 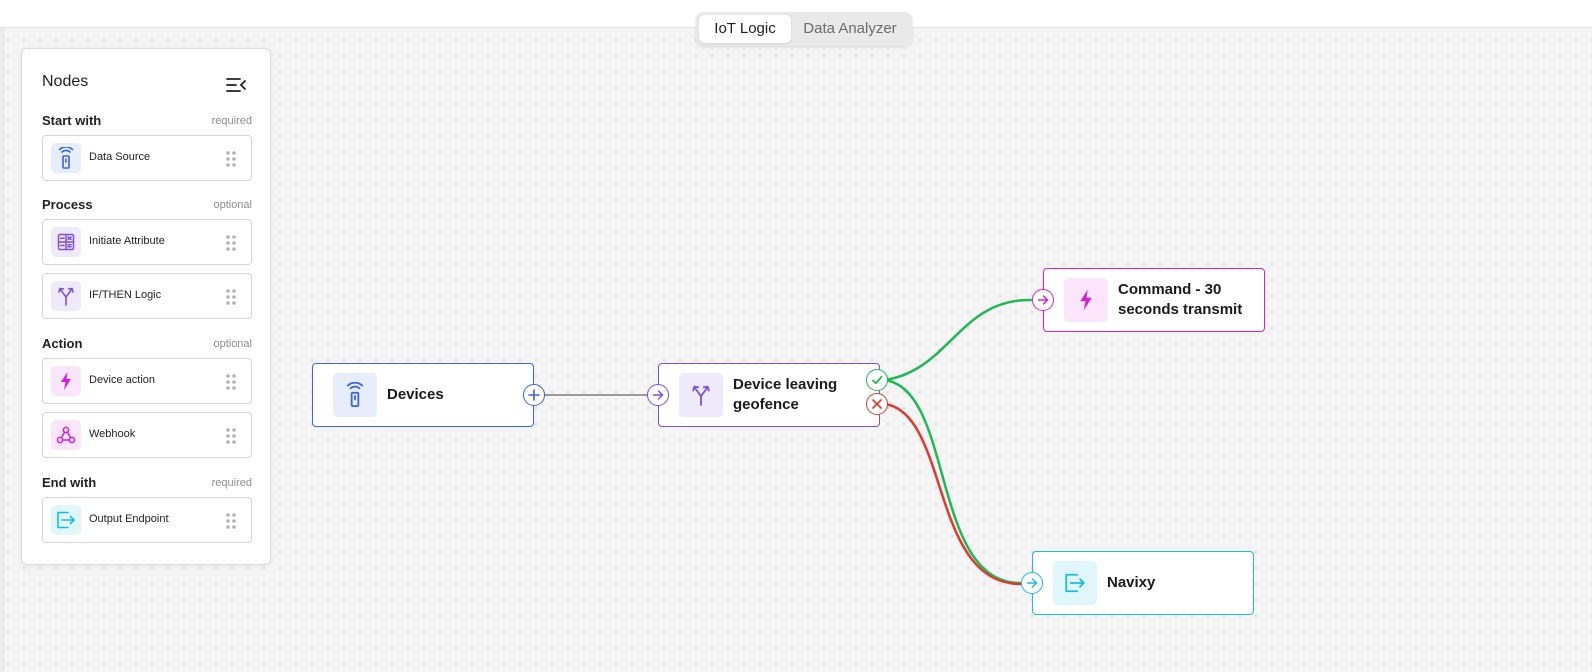 What do you see at coordinates (66, 242) in the screenshot?
I see `calculator-icon` at bounding box center [66, 242].